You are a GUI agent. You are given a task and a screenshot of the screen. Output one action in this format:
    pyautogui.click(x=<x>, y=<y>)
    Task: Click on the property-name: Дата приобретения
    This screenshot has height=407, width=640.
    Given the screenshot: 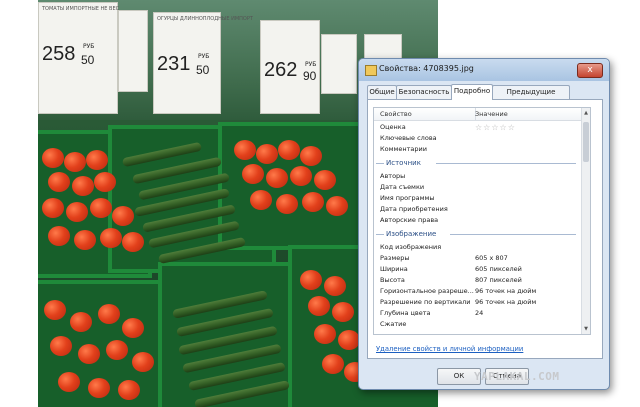 What is the action you would take?
    pyautogui.click(x=414, y=209)
    